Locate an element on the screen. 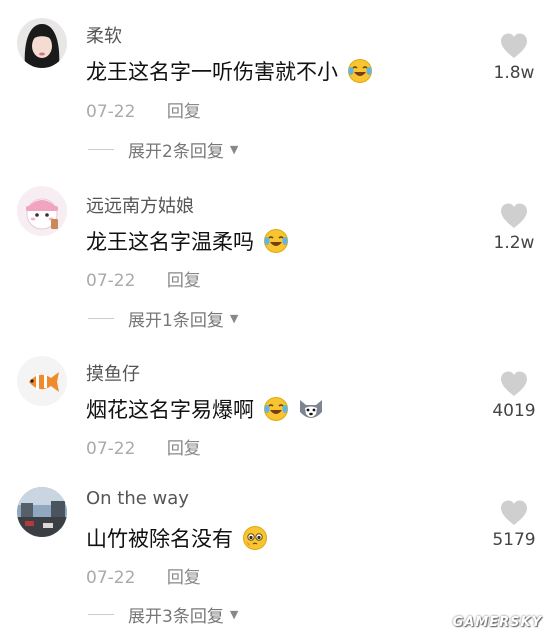  comment-body: 山竹被除名没有 is located at coordinates (159, 539).